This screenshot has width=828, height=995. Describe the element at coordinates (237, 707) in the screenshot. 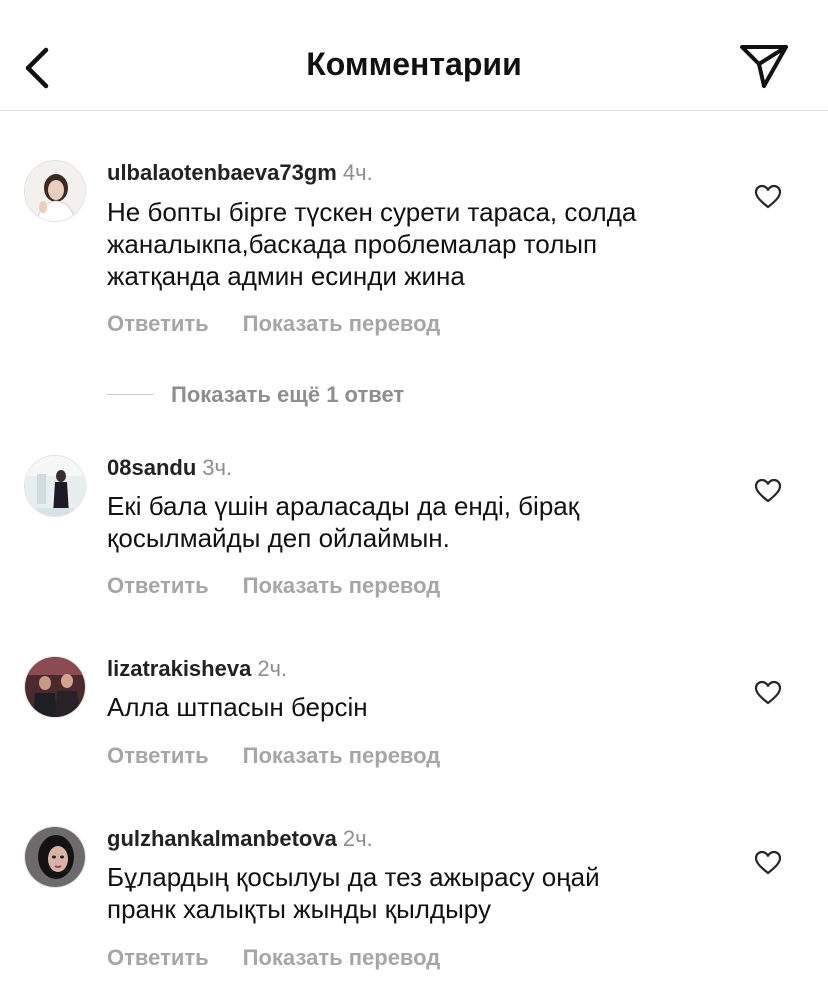

I see `comment-text: Алла штпасын берсін` at that location.